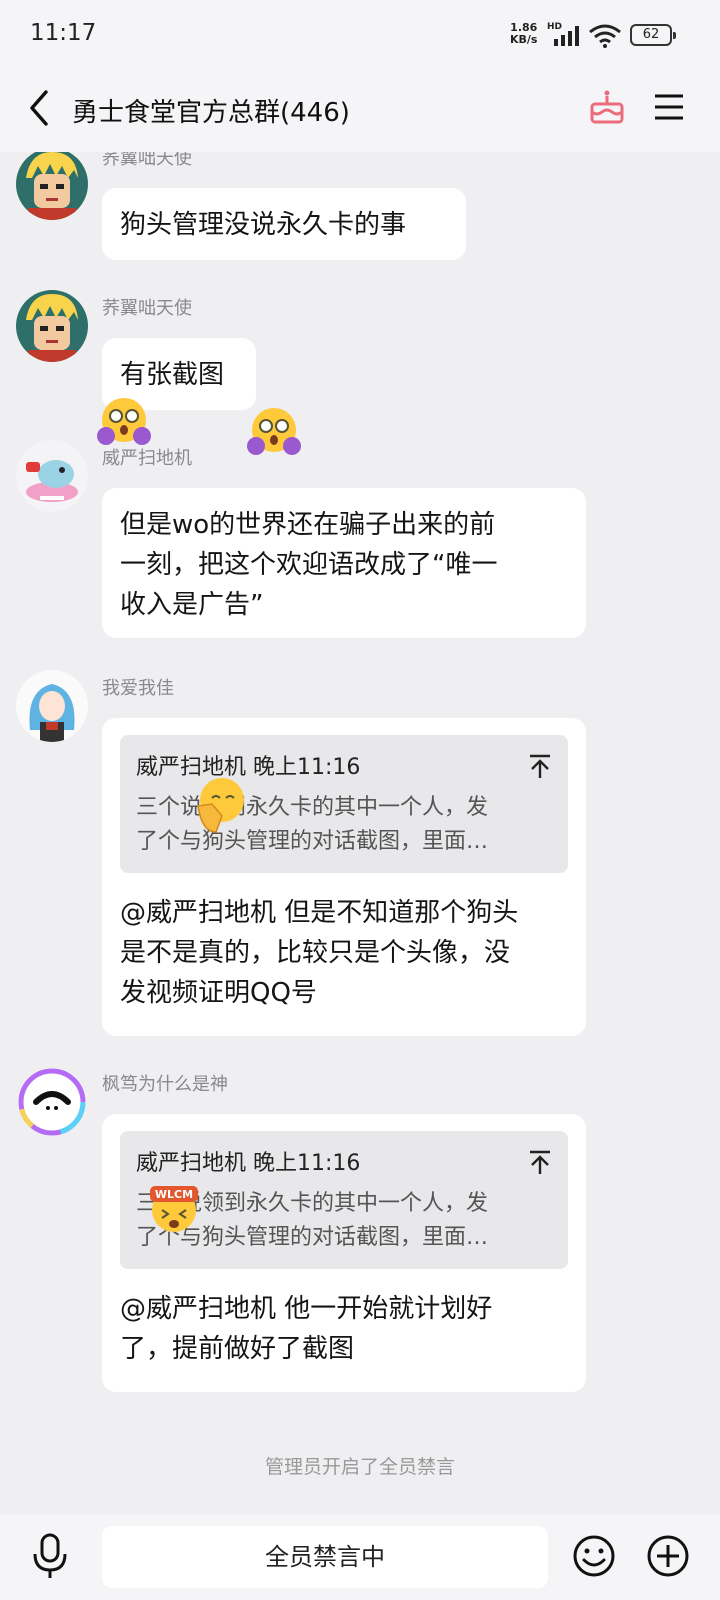 This screenshot has width=720, height=1600. Describe the element at coordinates (40, 108) in the screenshot. I see `back-arrow-icon` at that location.